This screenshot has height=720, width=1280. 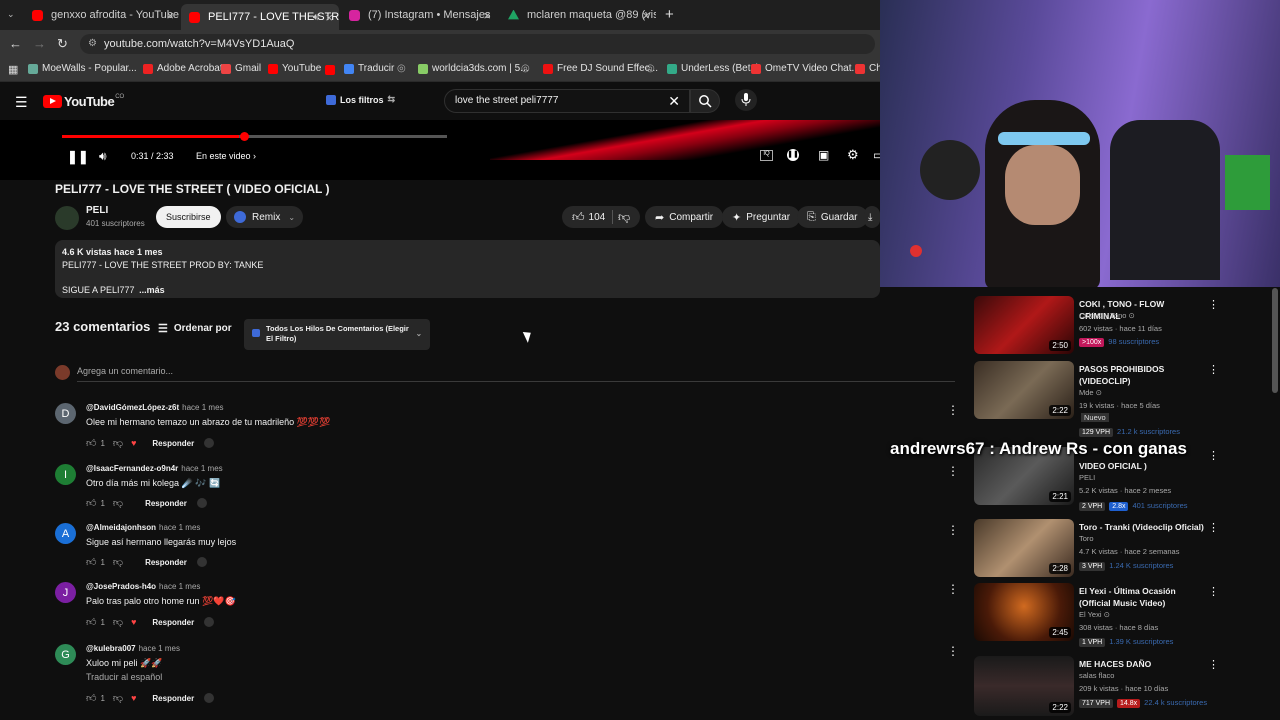 What do you see at coordinates (1090, 392) in the screenshot?
I see `recommendation-channel: Mde ⊙` at bounding box center [1090, 392].